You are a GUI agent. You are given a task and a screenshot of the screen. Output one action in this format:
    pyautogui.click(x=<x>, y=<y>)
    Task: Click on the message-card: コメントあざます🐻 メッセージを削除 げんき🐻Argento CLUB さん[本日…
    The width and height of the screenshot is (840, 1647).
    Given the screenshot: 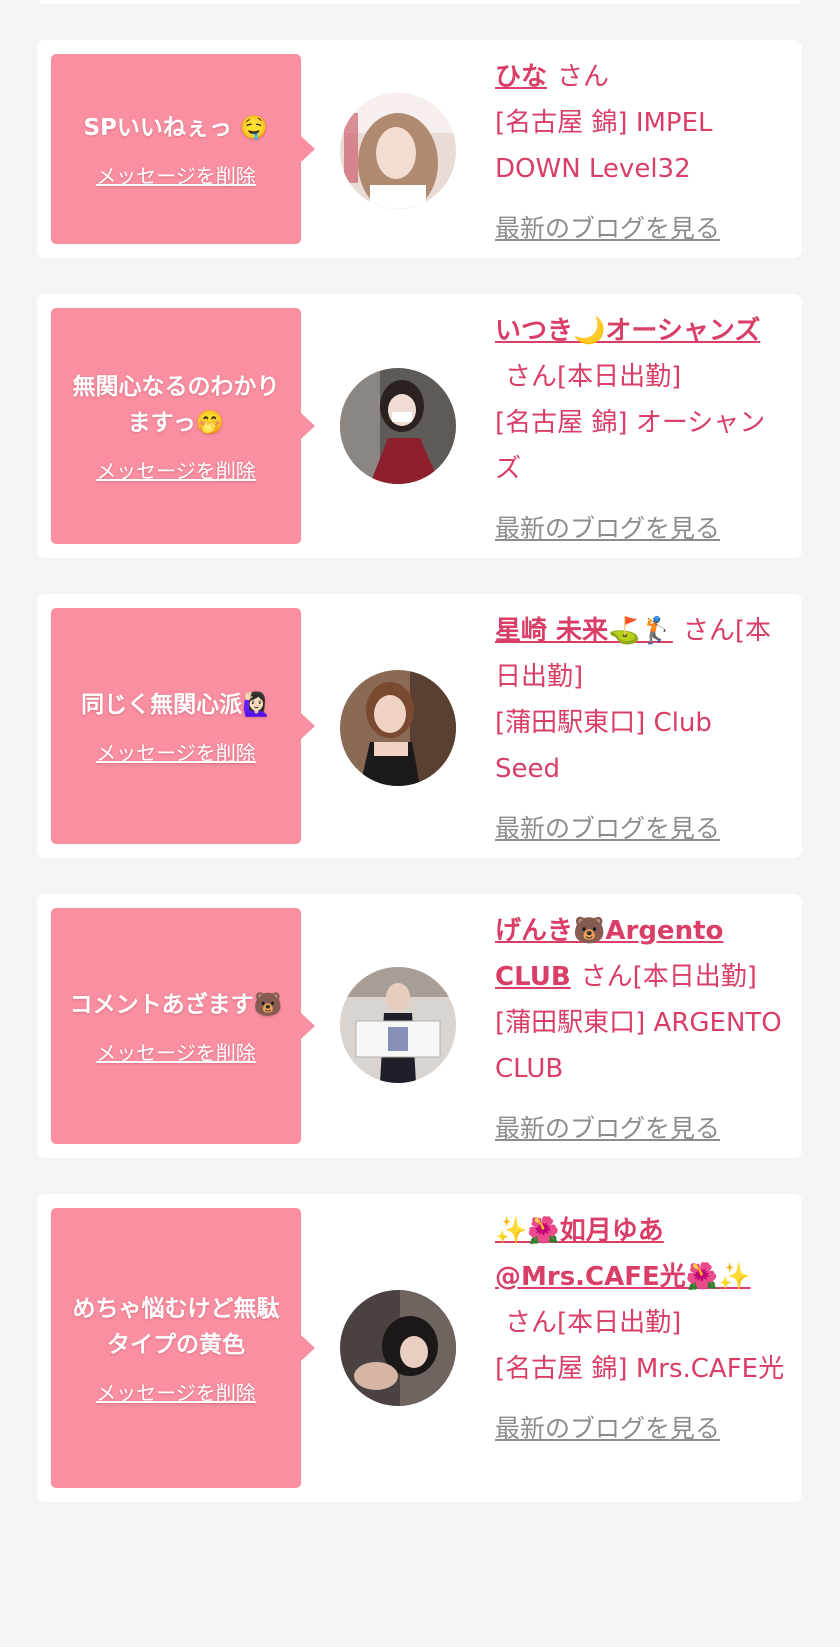 What is the action you would take?
    pyautogui.click(x=419, y=1026)
    